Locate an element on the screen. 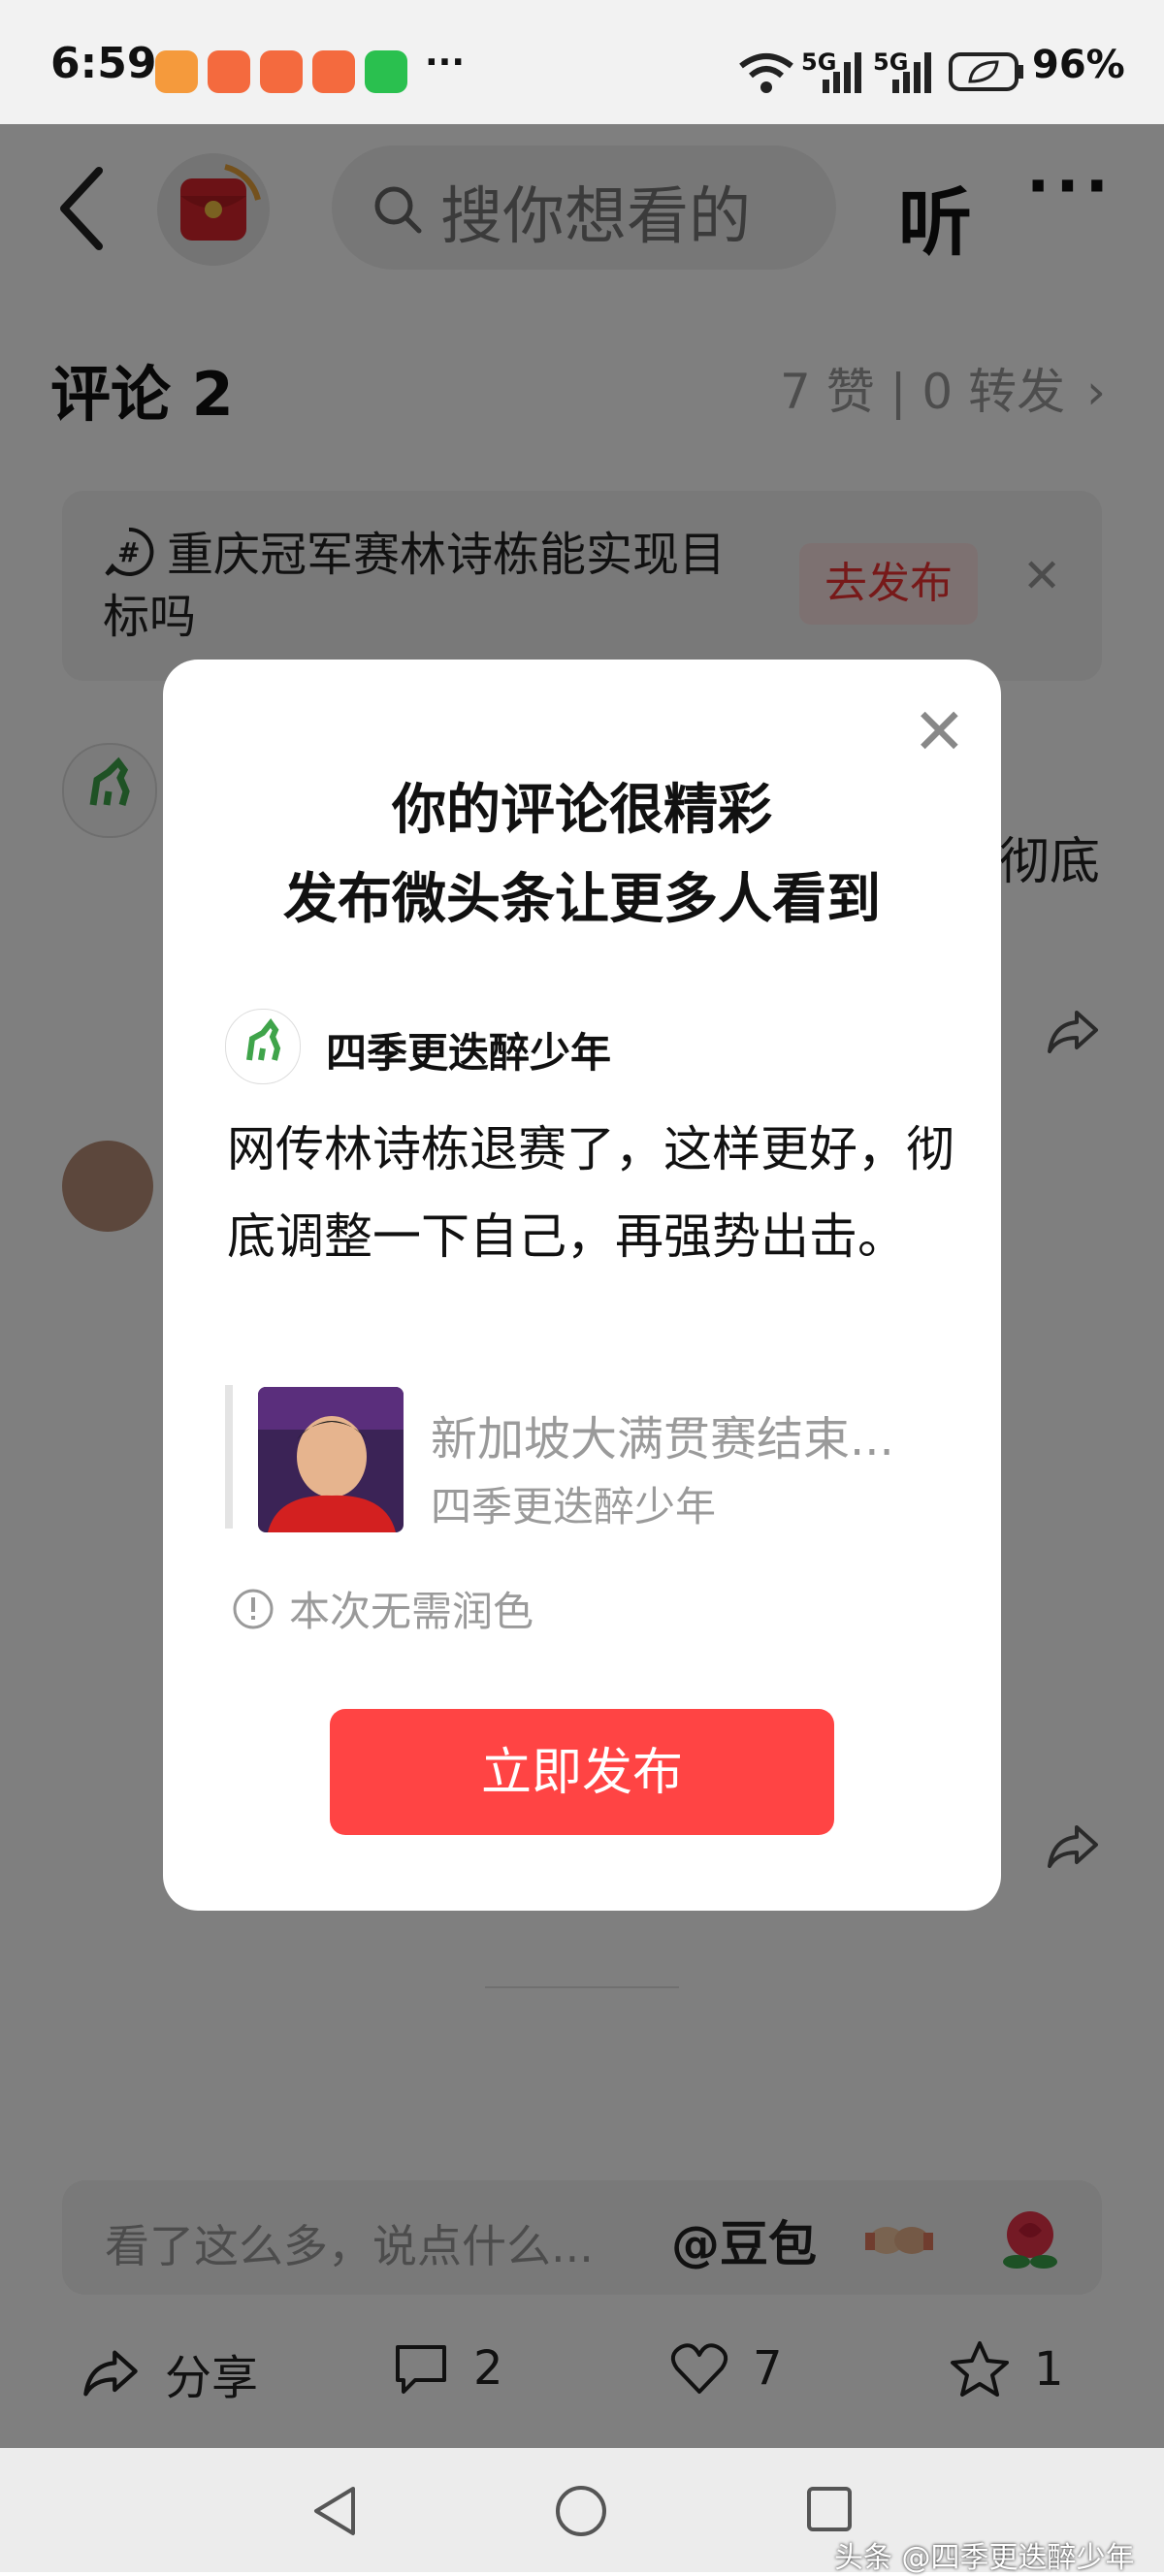 The image size is (1164, 2576). status-bar: 6:59 ··· 5G 5G 96% is located at coordinates (582, 62).